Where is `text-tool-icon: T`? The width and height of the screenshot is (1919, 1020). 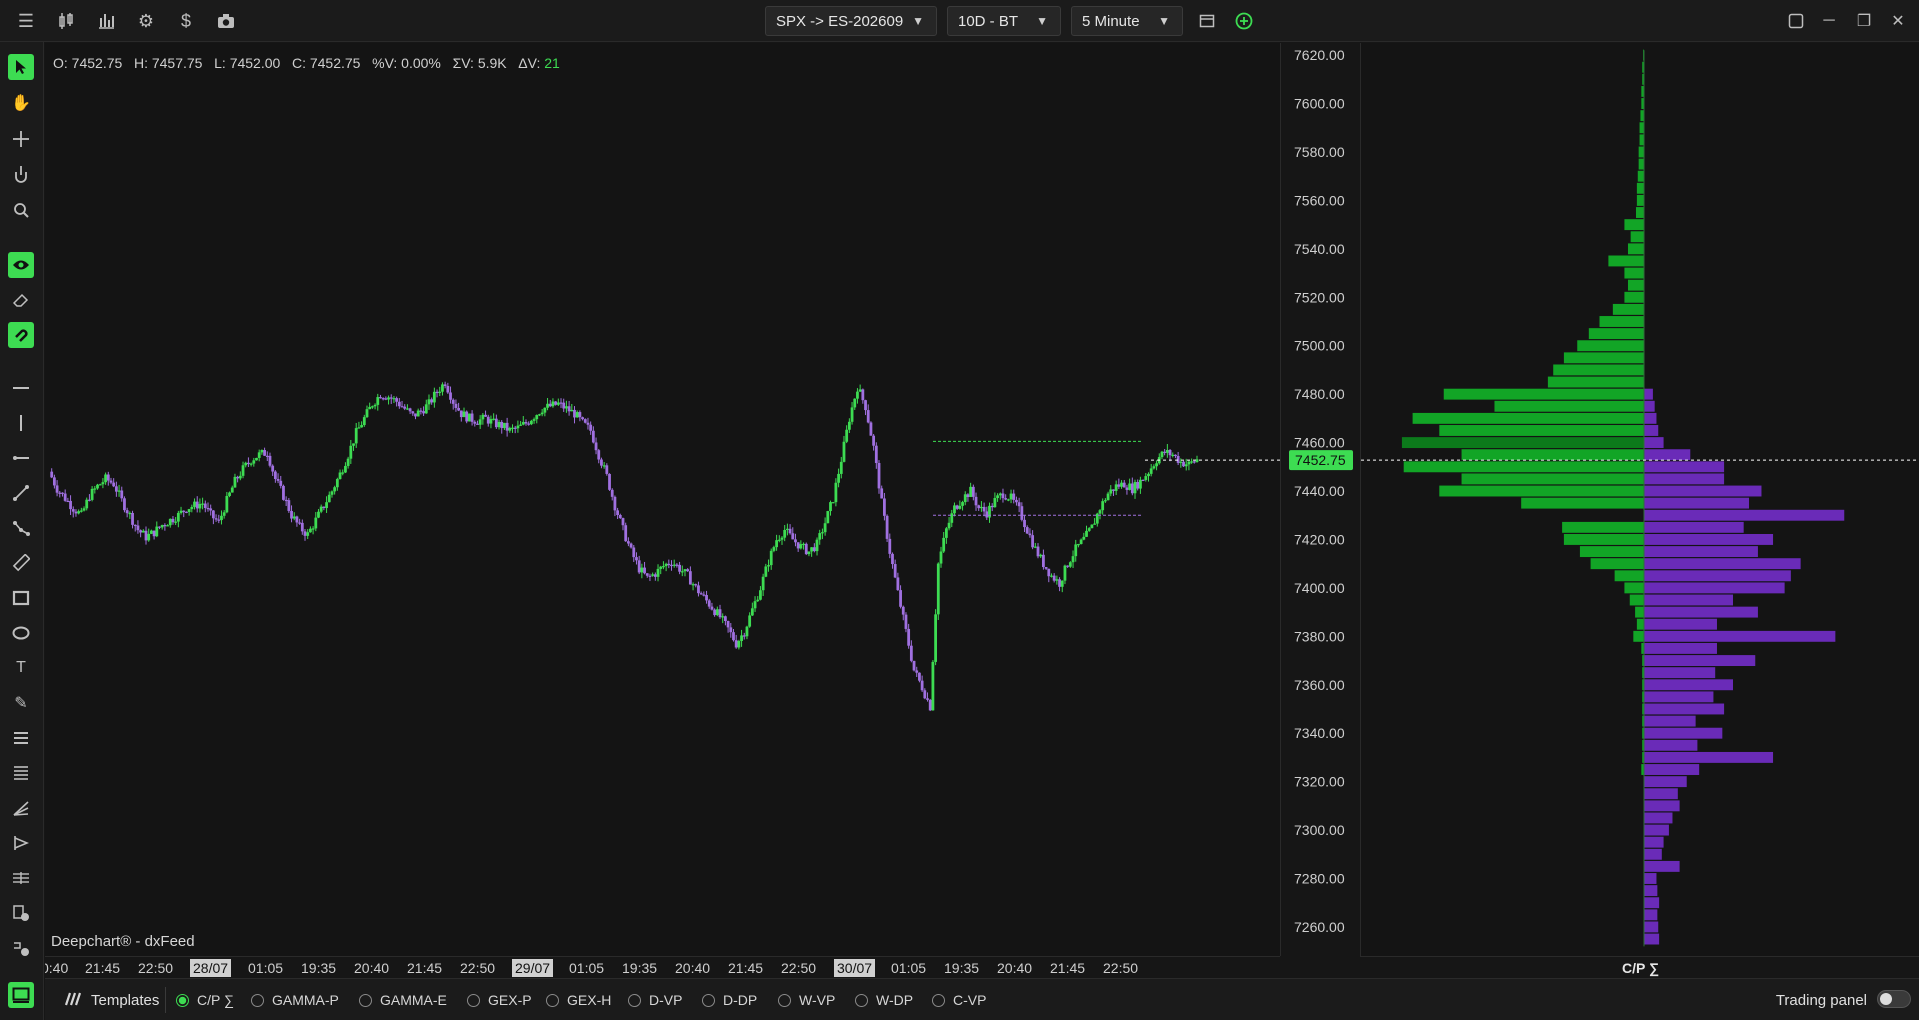
text-tool-icon: T is located at coordinates (21, 668).